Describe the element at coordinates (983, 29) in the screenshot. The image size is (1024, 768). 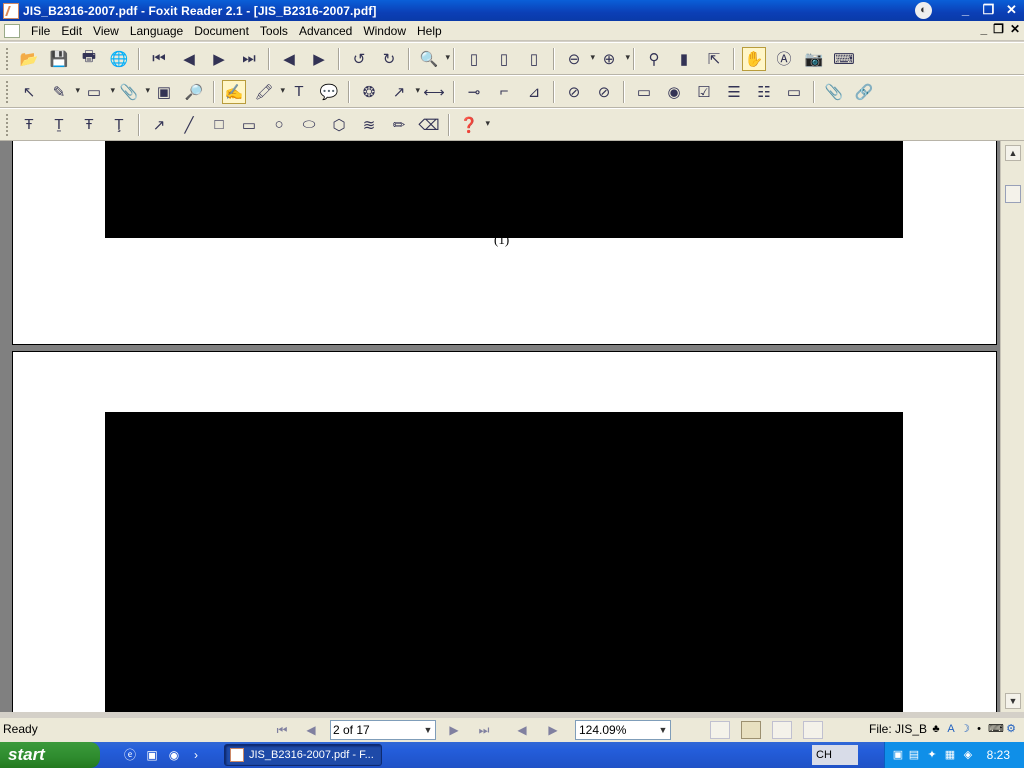
I see `doc-minimize-button: _` at that location.